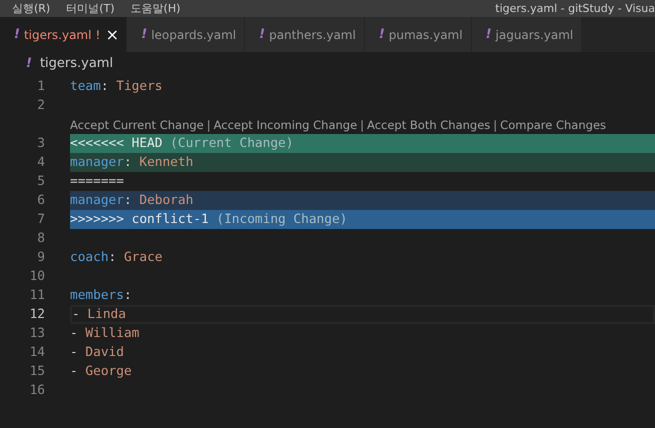 Image resolution: width=655 pixels, height=428 pixels. Describe the element at coordinates (418, 34) in the screenshot. I see `file-tab: ! pumas.yaml` at that location.